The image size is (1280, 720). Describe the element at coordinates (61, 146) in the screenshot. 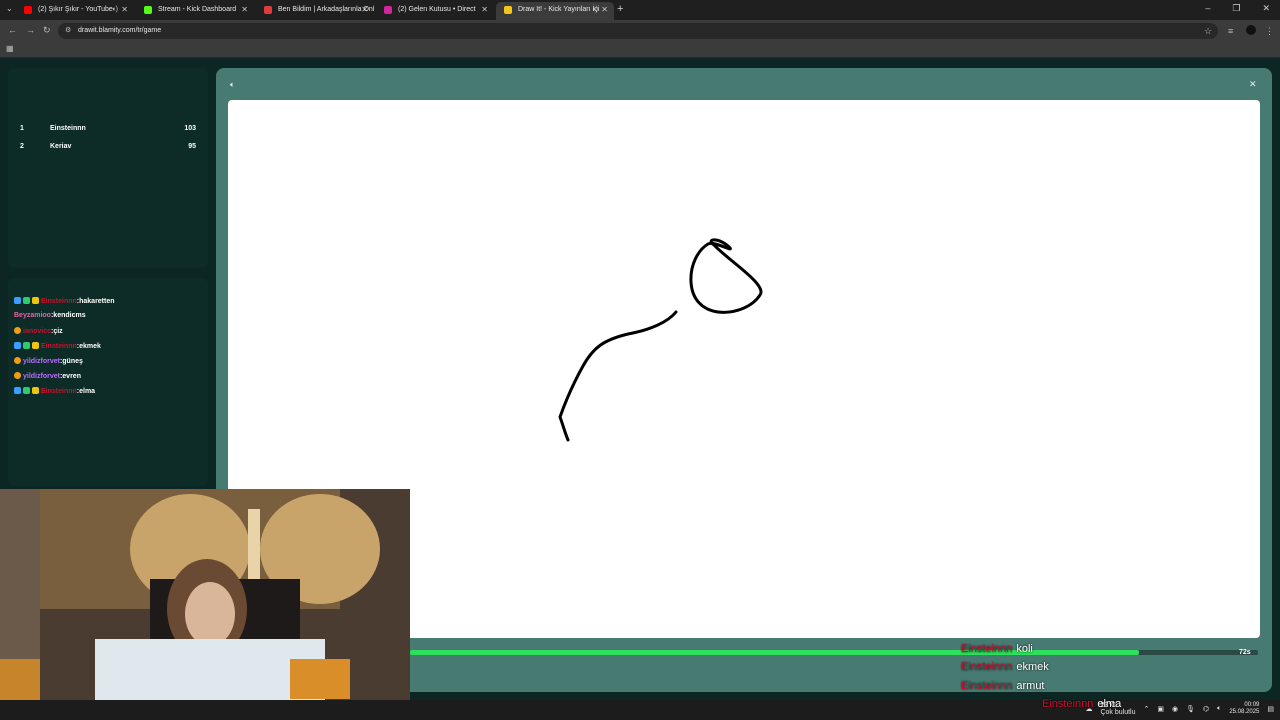

I see `leaderboard-name: Keriav` at that location.